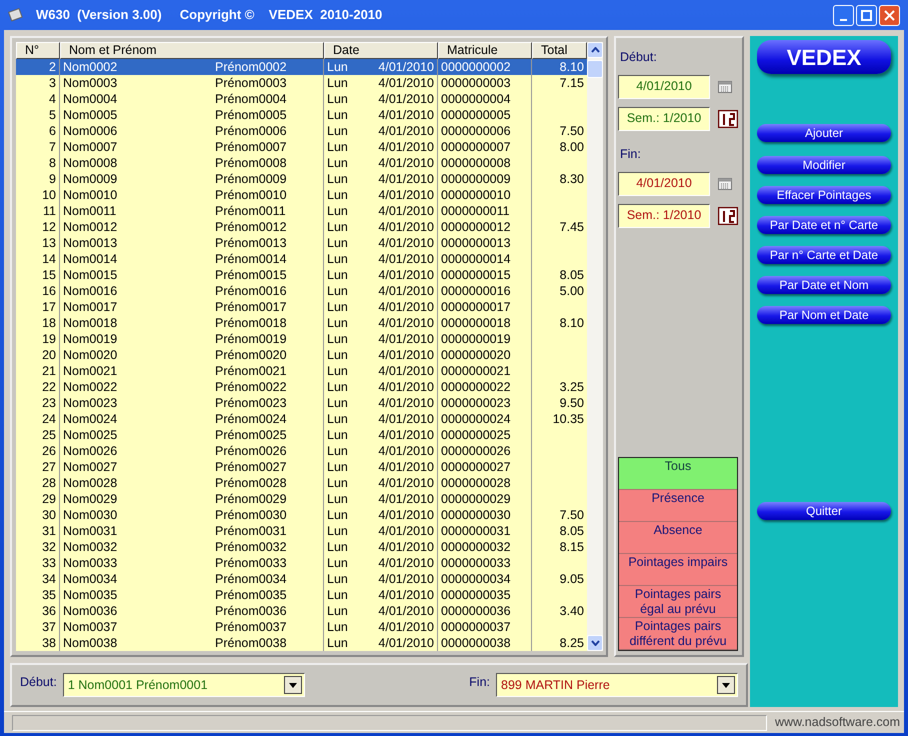 The width and height of the screenshot is (908, 736). Describe the element at coordinates (90, 499) in the screenshot. I see `name-cell-text: Nom0029` at that location.